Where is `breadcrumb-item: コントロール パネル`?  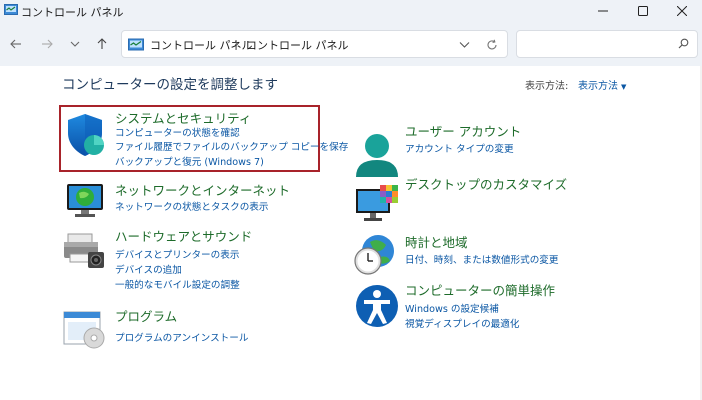 breadcrumb-item: コントロール パネル is located at coordinates (297, 45).